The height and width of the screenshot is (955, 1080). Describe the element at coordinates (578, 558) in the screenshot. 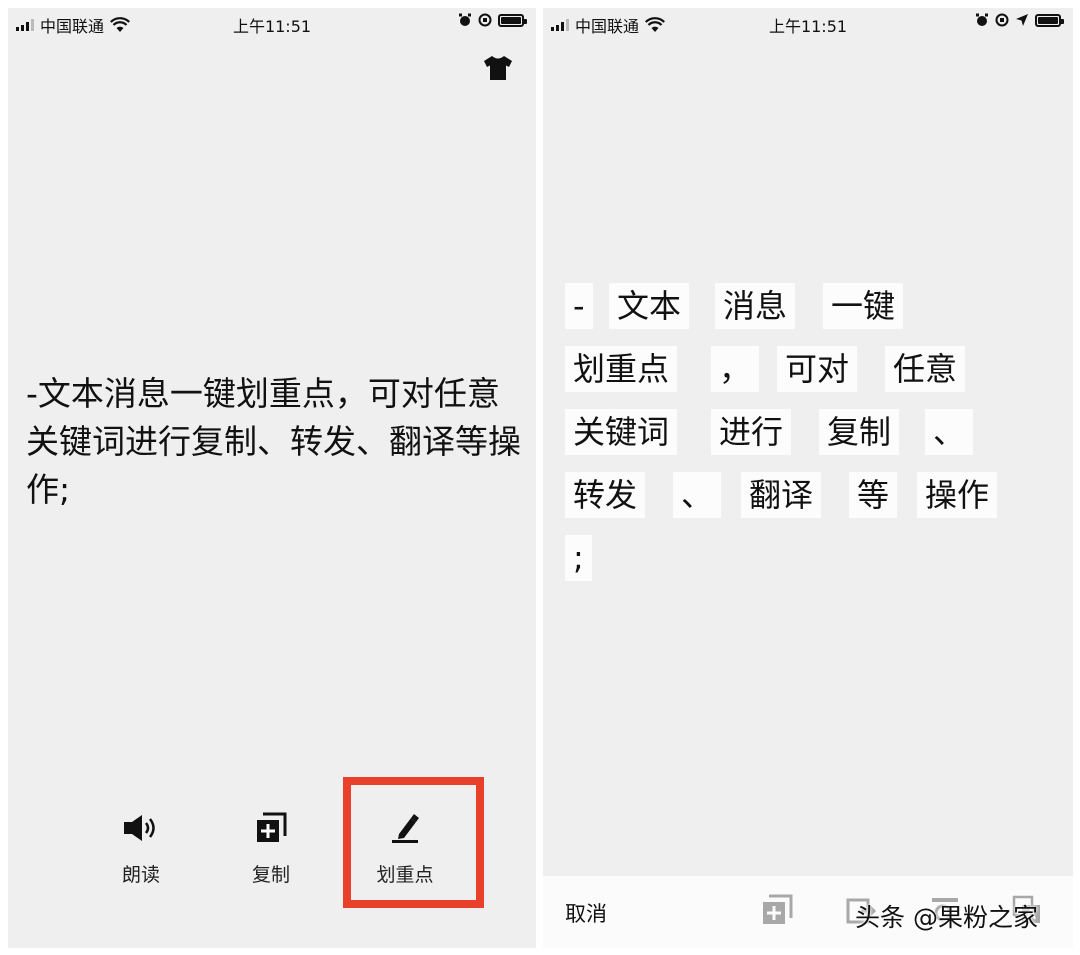

I see `word-token: ;` at that location.